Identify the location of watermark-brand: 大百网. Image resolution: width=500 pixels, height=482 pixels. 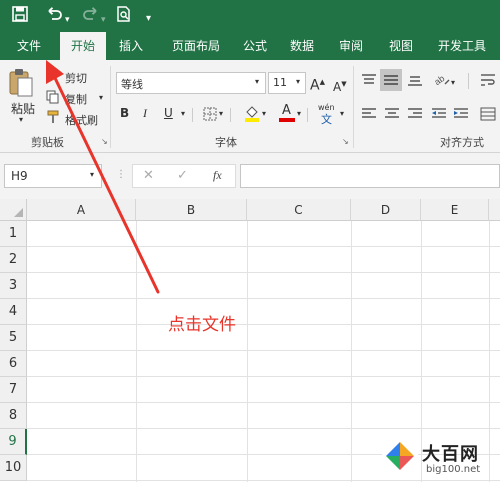
(450, 454).